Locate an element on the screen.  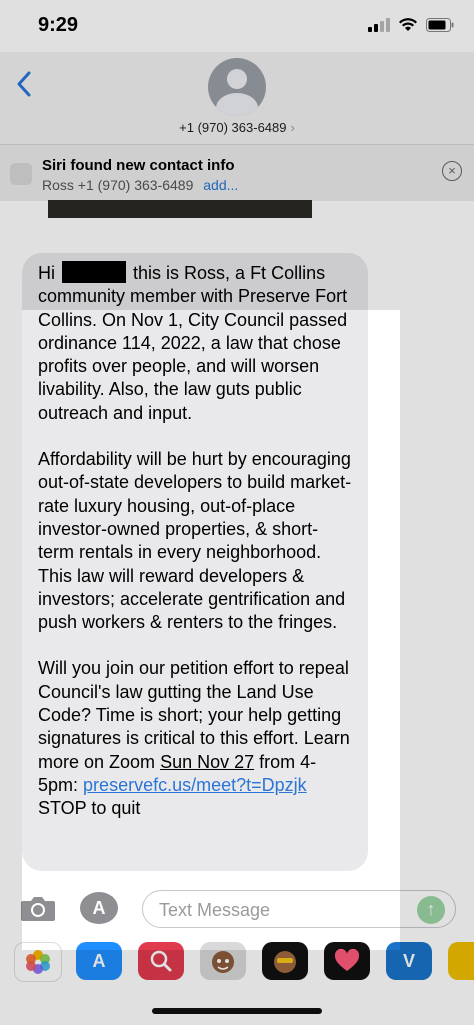
camera-button is located at coordinates (38, 908).